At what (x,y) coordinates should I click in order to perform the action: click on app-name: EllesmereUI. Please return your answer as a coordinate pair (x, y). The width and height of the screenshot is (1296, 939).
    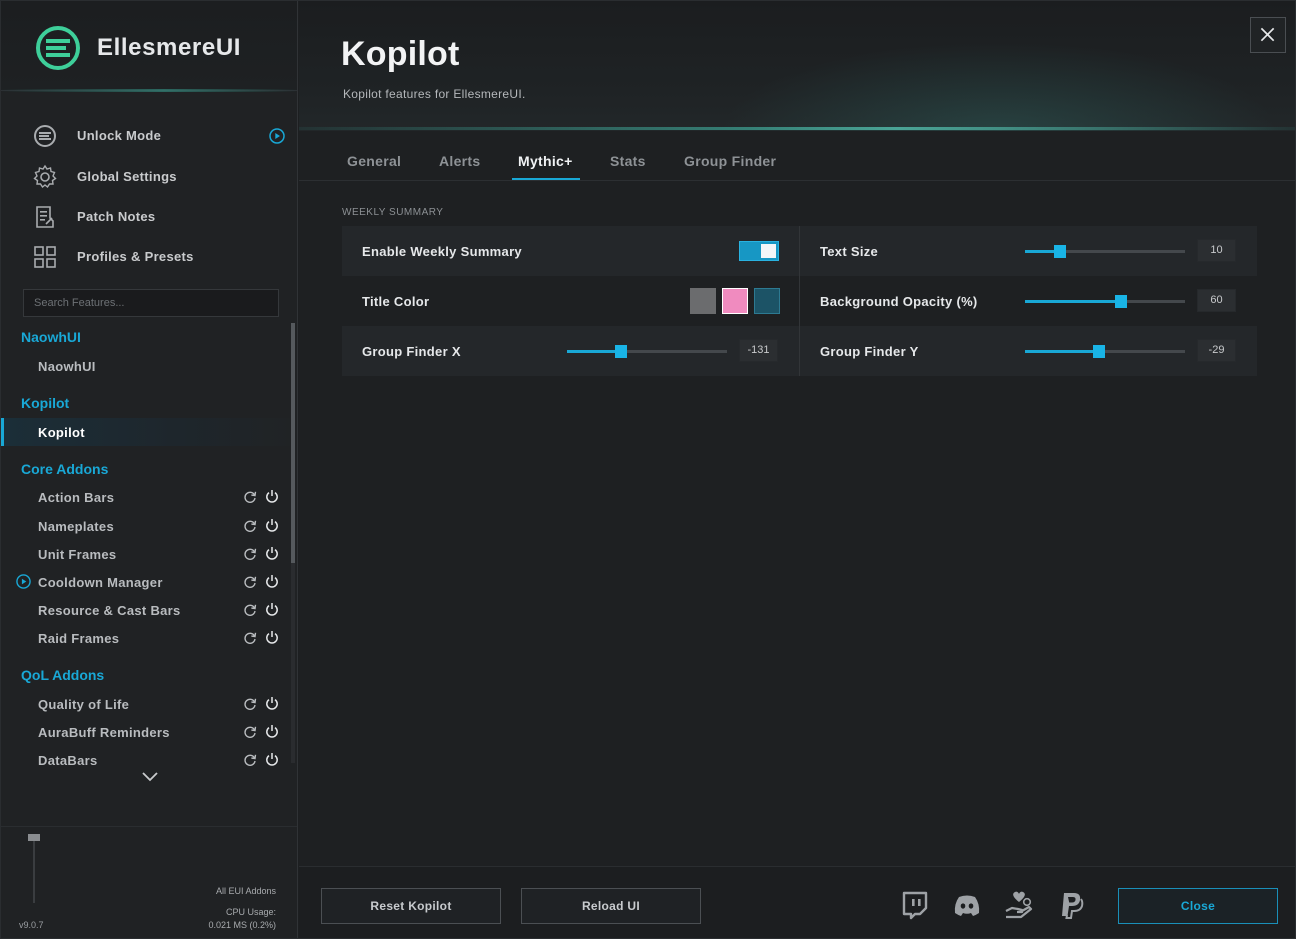
    Looking at the image, I should click on (169, 47).